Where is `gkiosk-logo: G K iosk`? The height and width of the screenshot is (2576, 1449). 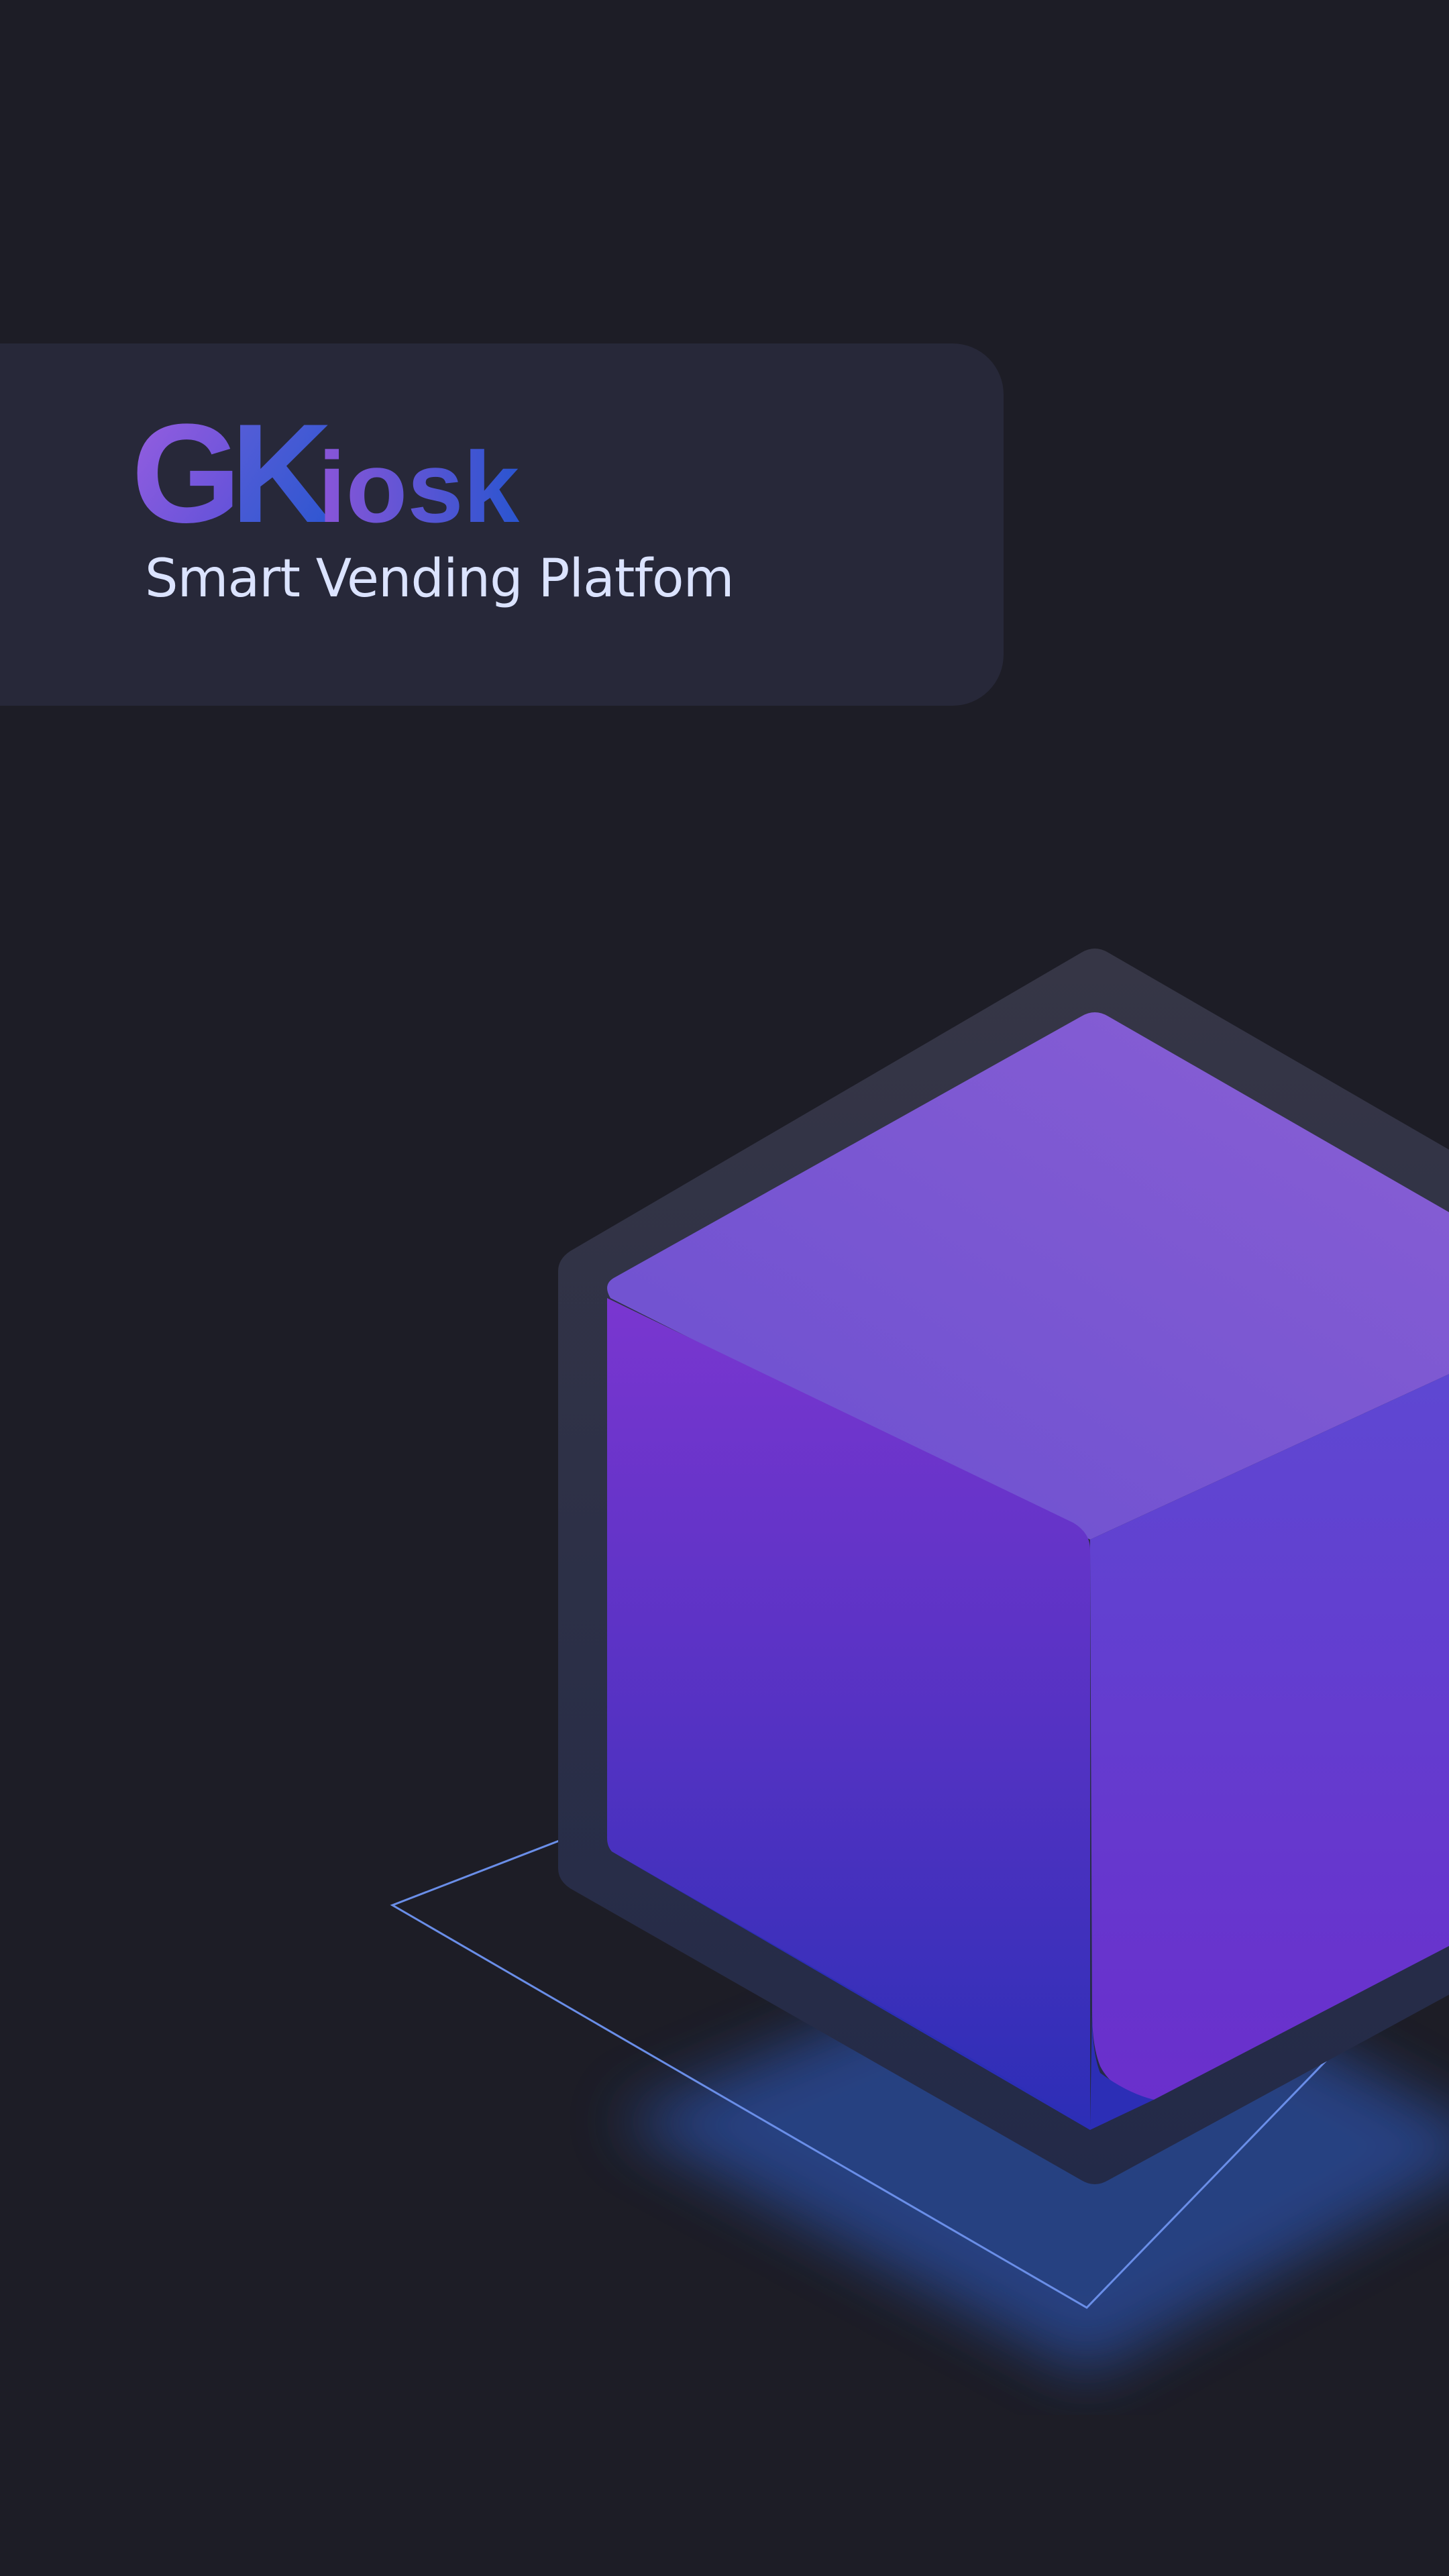
gkiosk-logo: G K iosk is located at coordinates (325, 469).